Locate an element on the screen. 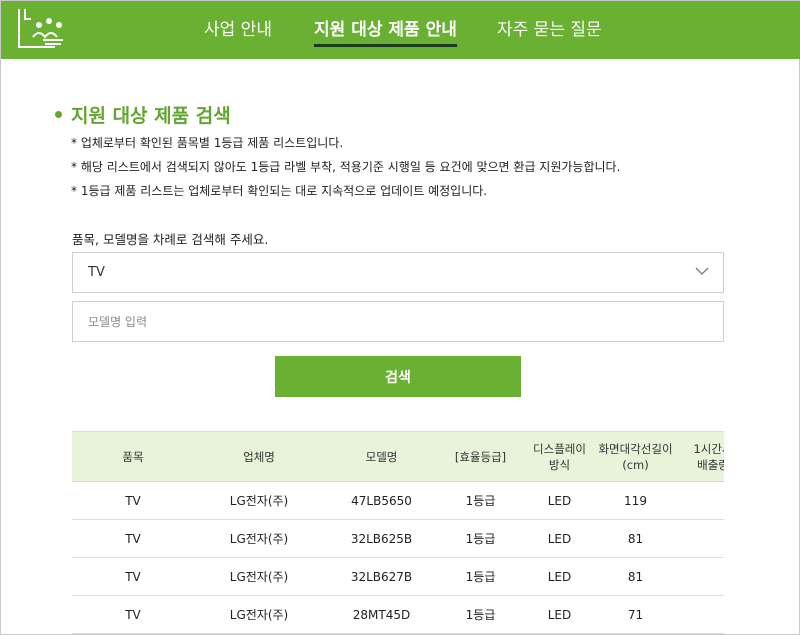 The width and height of the screenshot is (800, 635). table-header-cell: 화면대각선길이 (cm) is located at coordinates (635, 456).